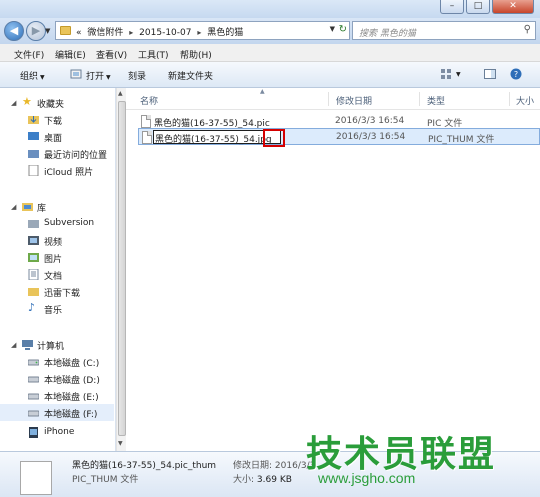 This screenshot has height=497, width=540. I want to click on nav-item-music: ♪ 音乐, so click(57, 308).